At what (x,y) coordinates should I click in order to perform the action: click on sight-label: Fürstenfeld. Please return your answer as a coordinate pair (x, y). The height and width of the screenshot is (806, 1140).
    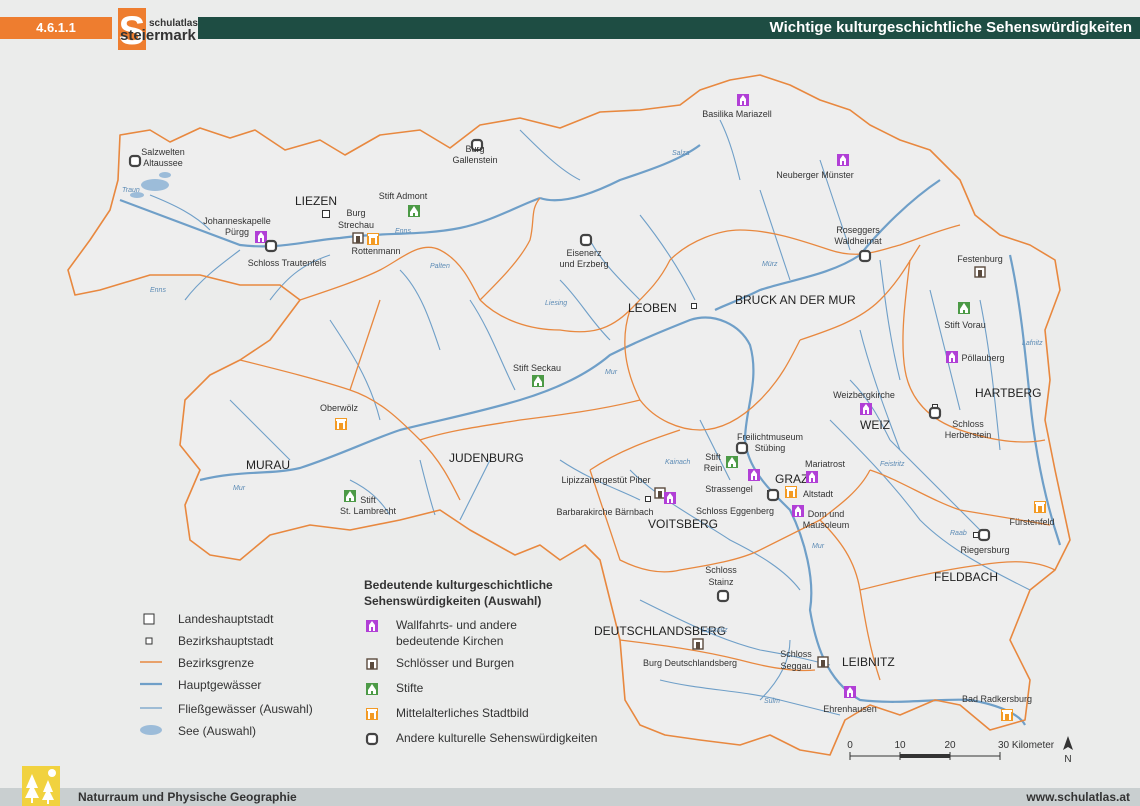
    Looking at the image, I should click on (1031, 522).